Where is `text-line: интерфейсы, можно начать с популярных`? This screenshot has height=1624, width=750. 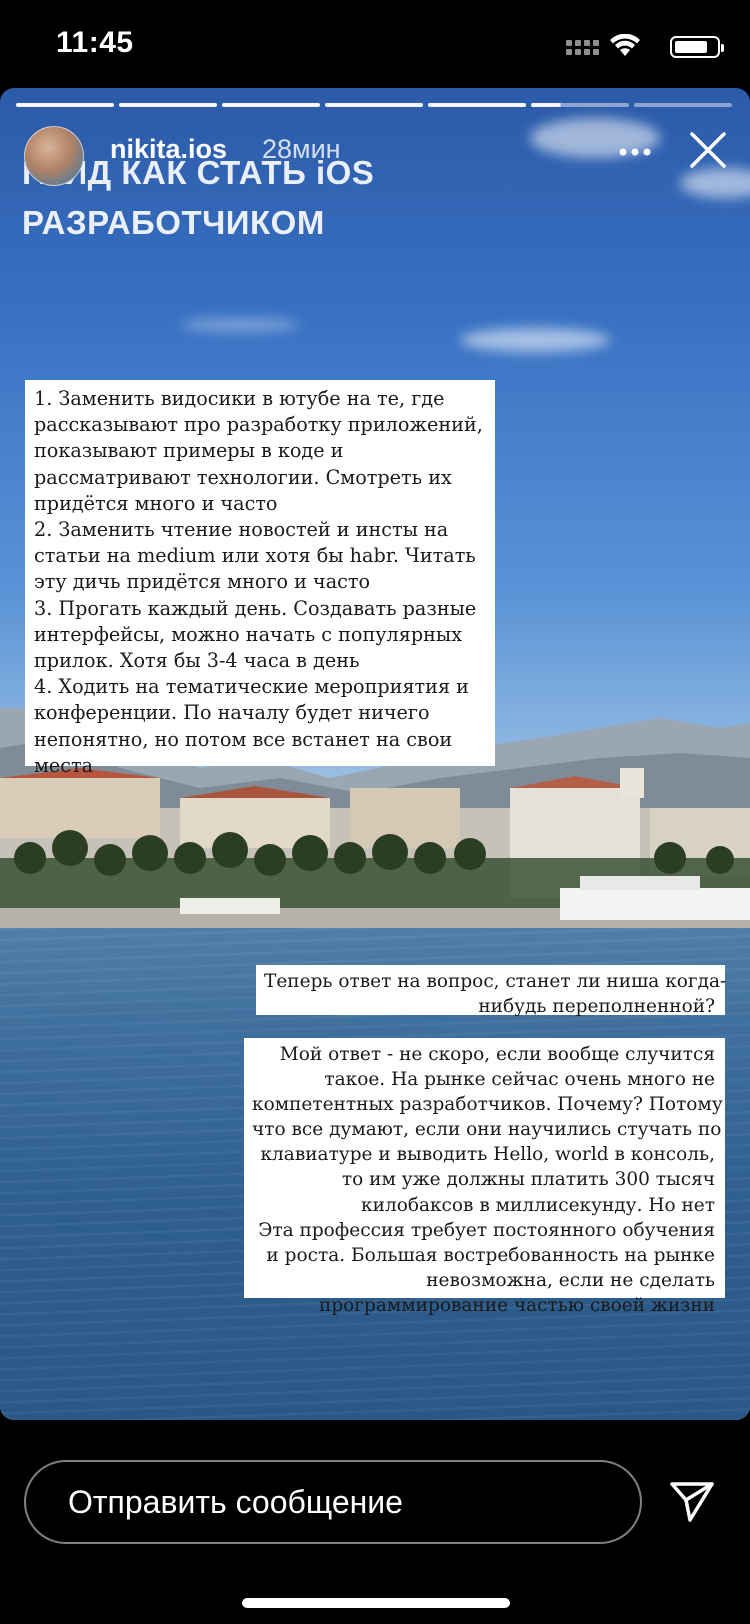 text-line: интерфейсы, можно начать с популярных is located at coordinates (248, 634).